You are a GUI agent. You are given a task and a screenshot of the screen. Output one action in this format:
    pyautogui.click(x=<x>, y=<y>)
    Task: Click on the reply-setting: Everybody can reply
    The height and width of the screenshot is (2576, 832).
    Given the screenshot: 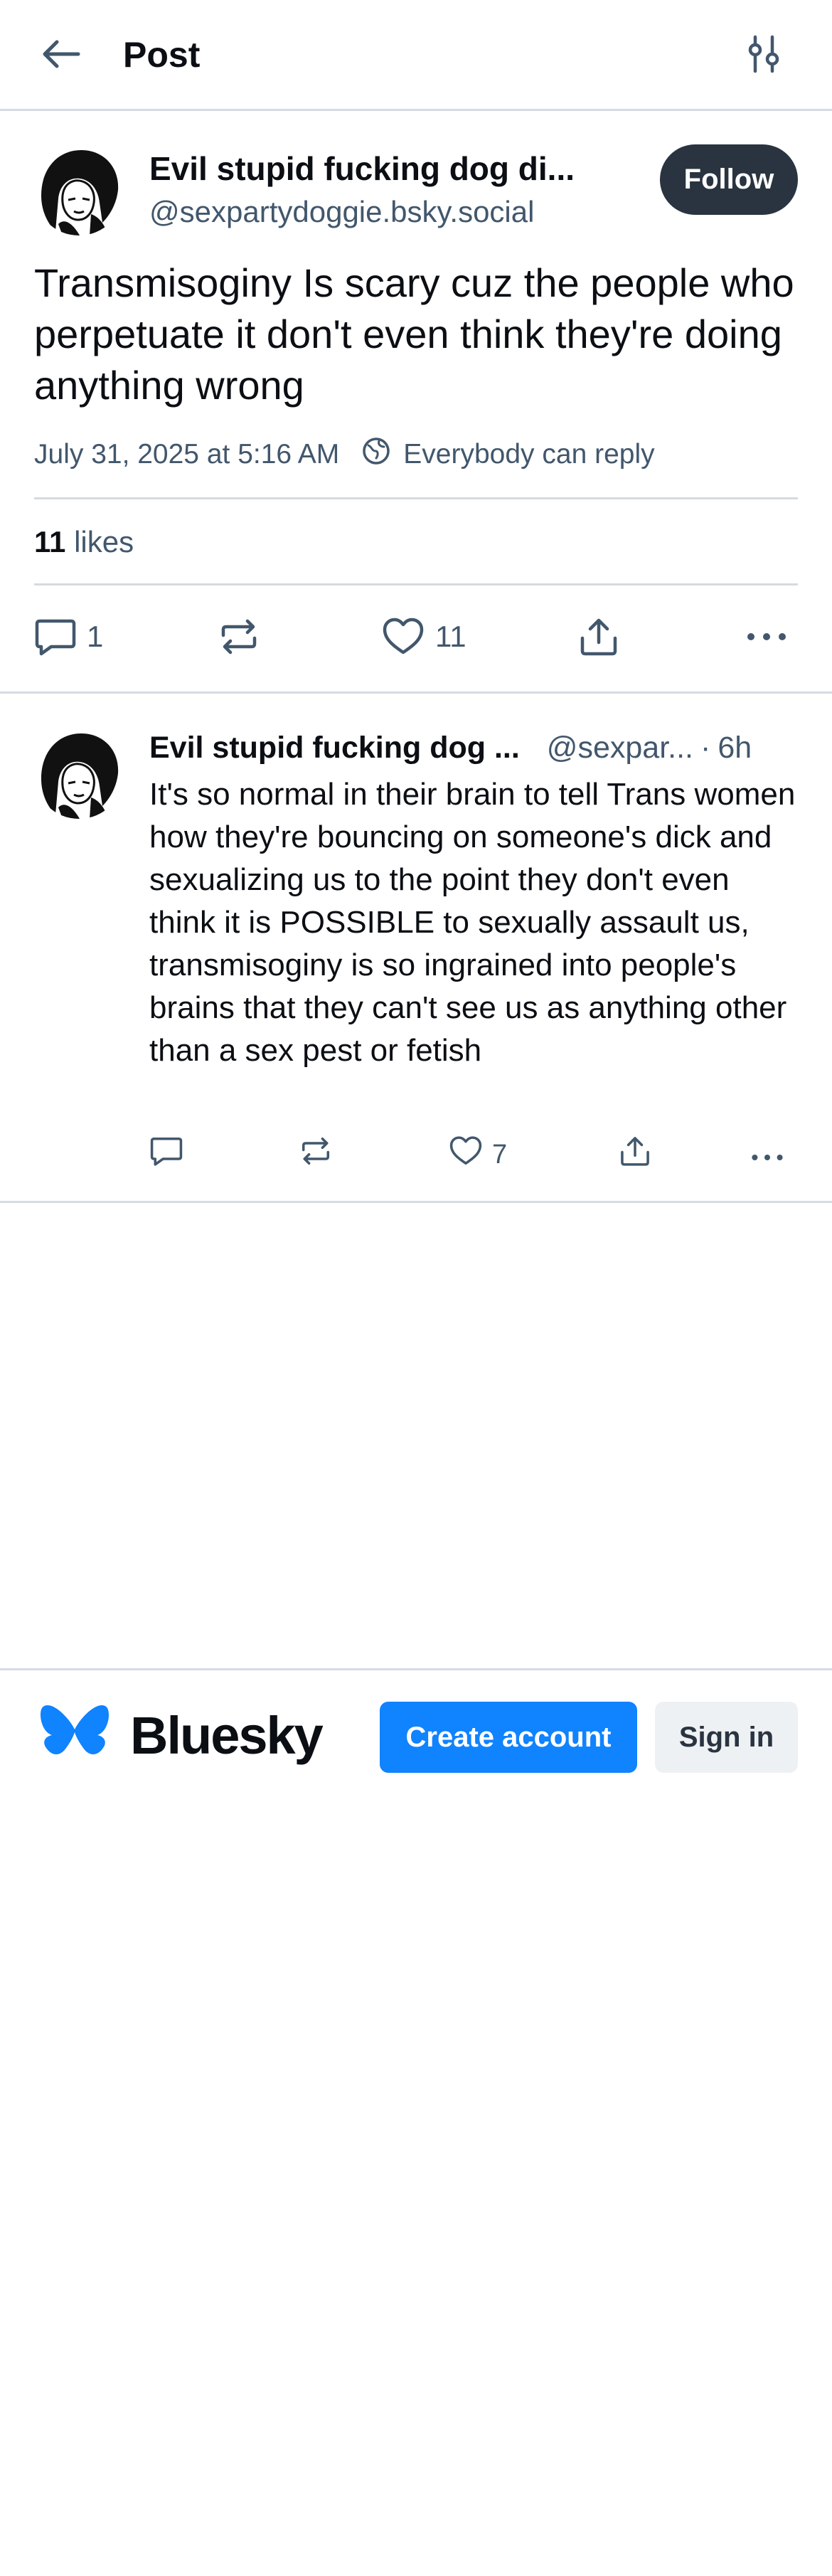 What is the action you would take?
    pyautogui.click(x=508, y=454)
    